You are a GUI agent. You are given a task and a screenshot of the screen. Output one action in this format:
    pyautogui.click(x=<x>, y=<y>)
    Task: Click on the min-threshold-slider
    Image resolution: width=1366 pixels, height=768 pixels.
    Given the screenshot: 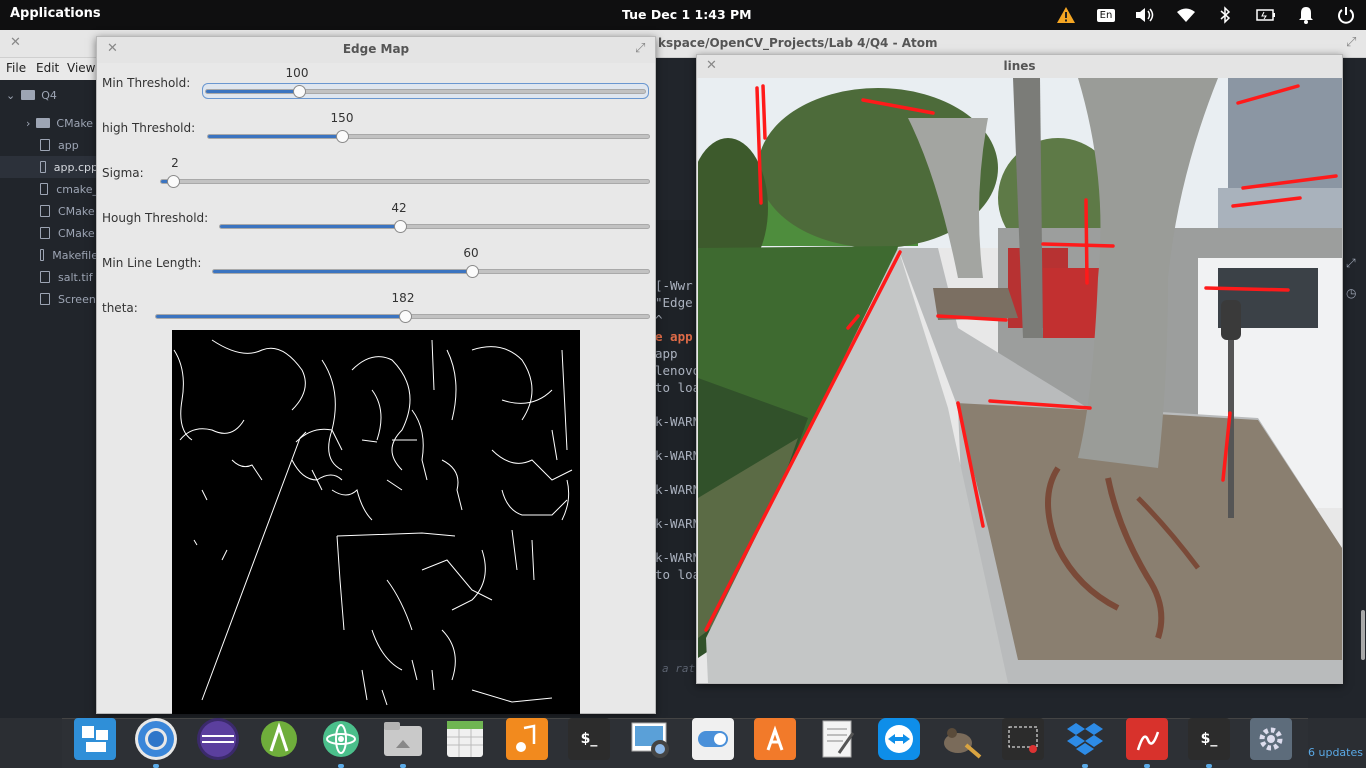 What is the action you would take?
    pyautogui.click(x=425, y=91)
    